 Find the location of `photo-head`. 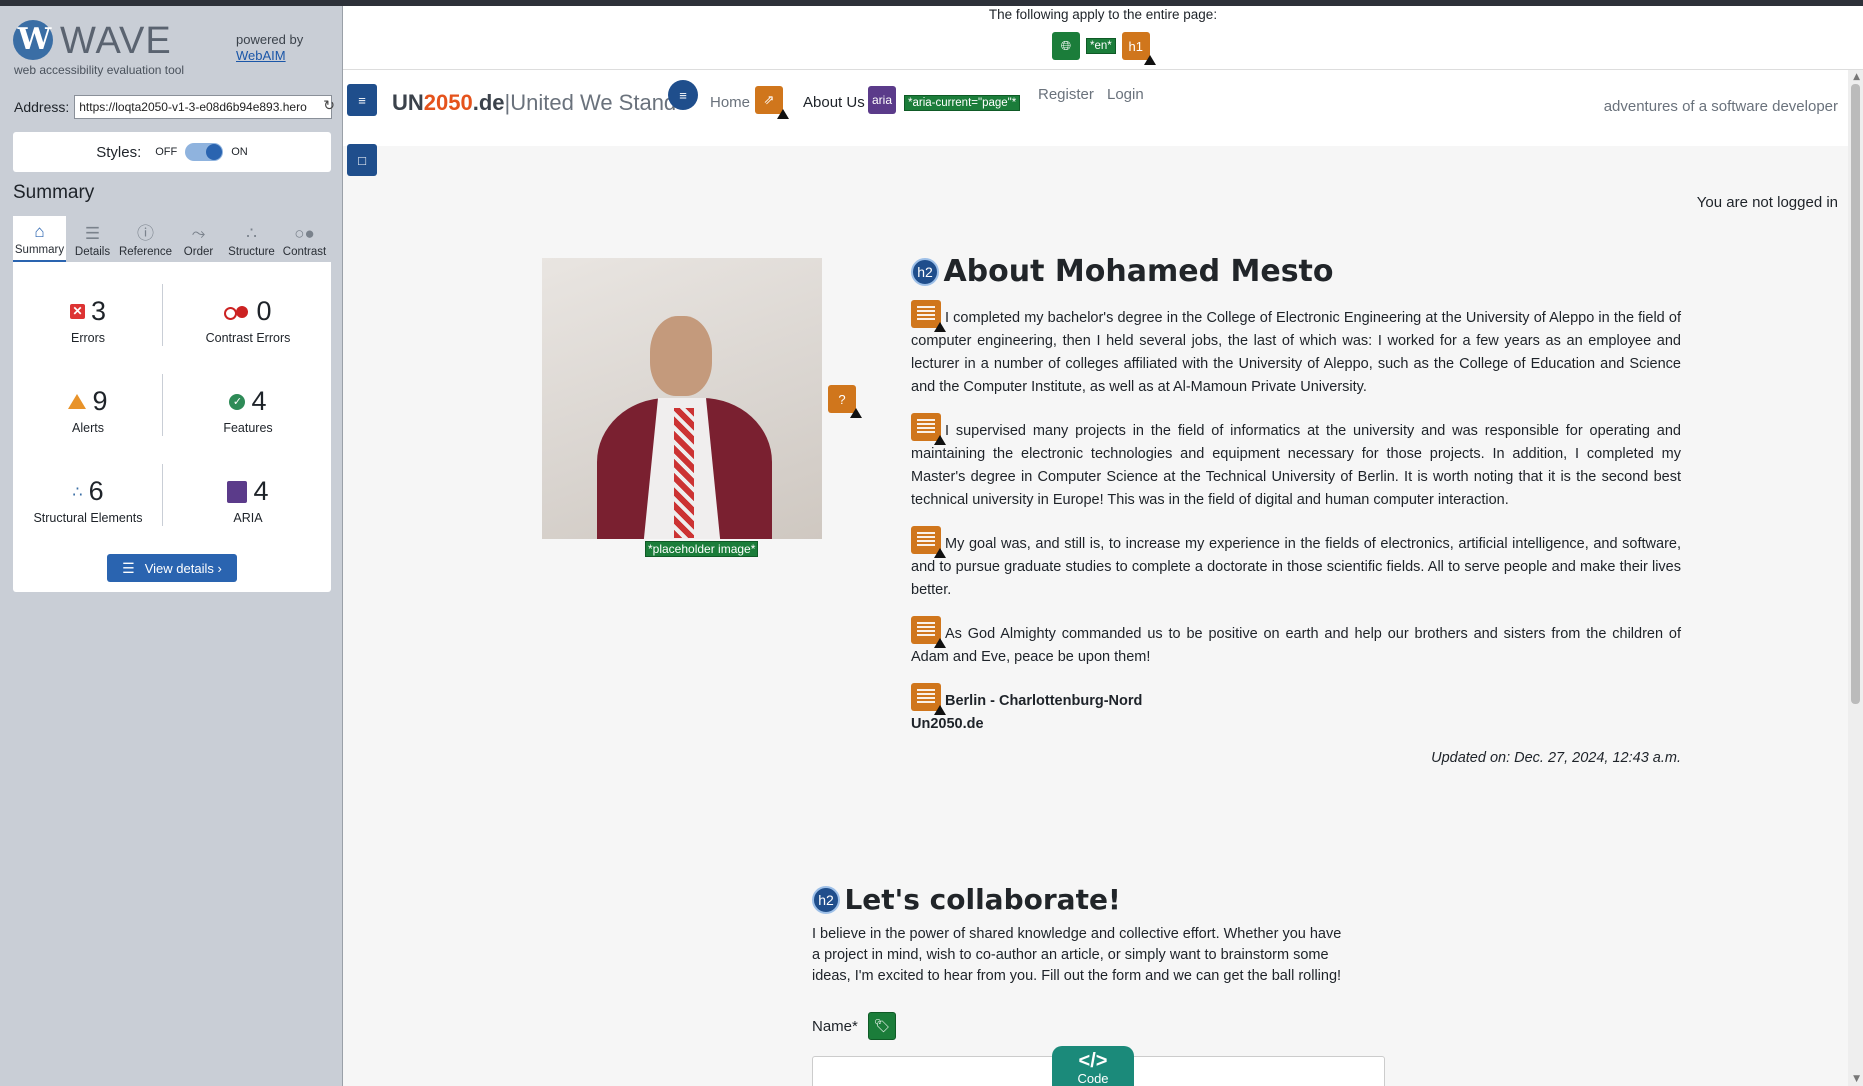

photo-head is located at coordinates (681, 356).